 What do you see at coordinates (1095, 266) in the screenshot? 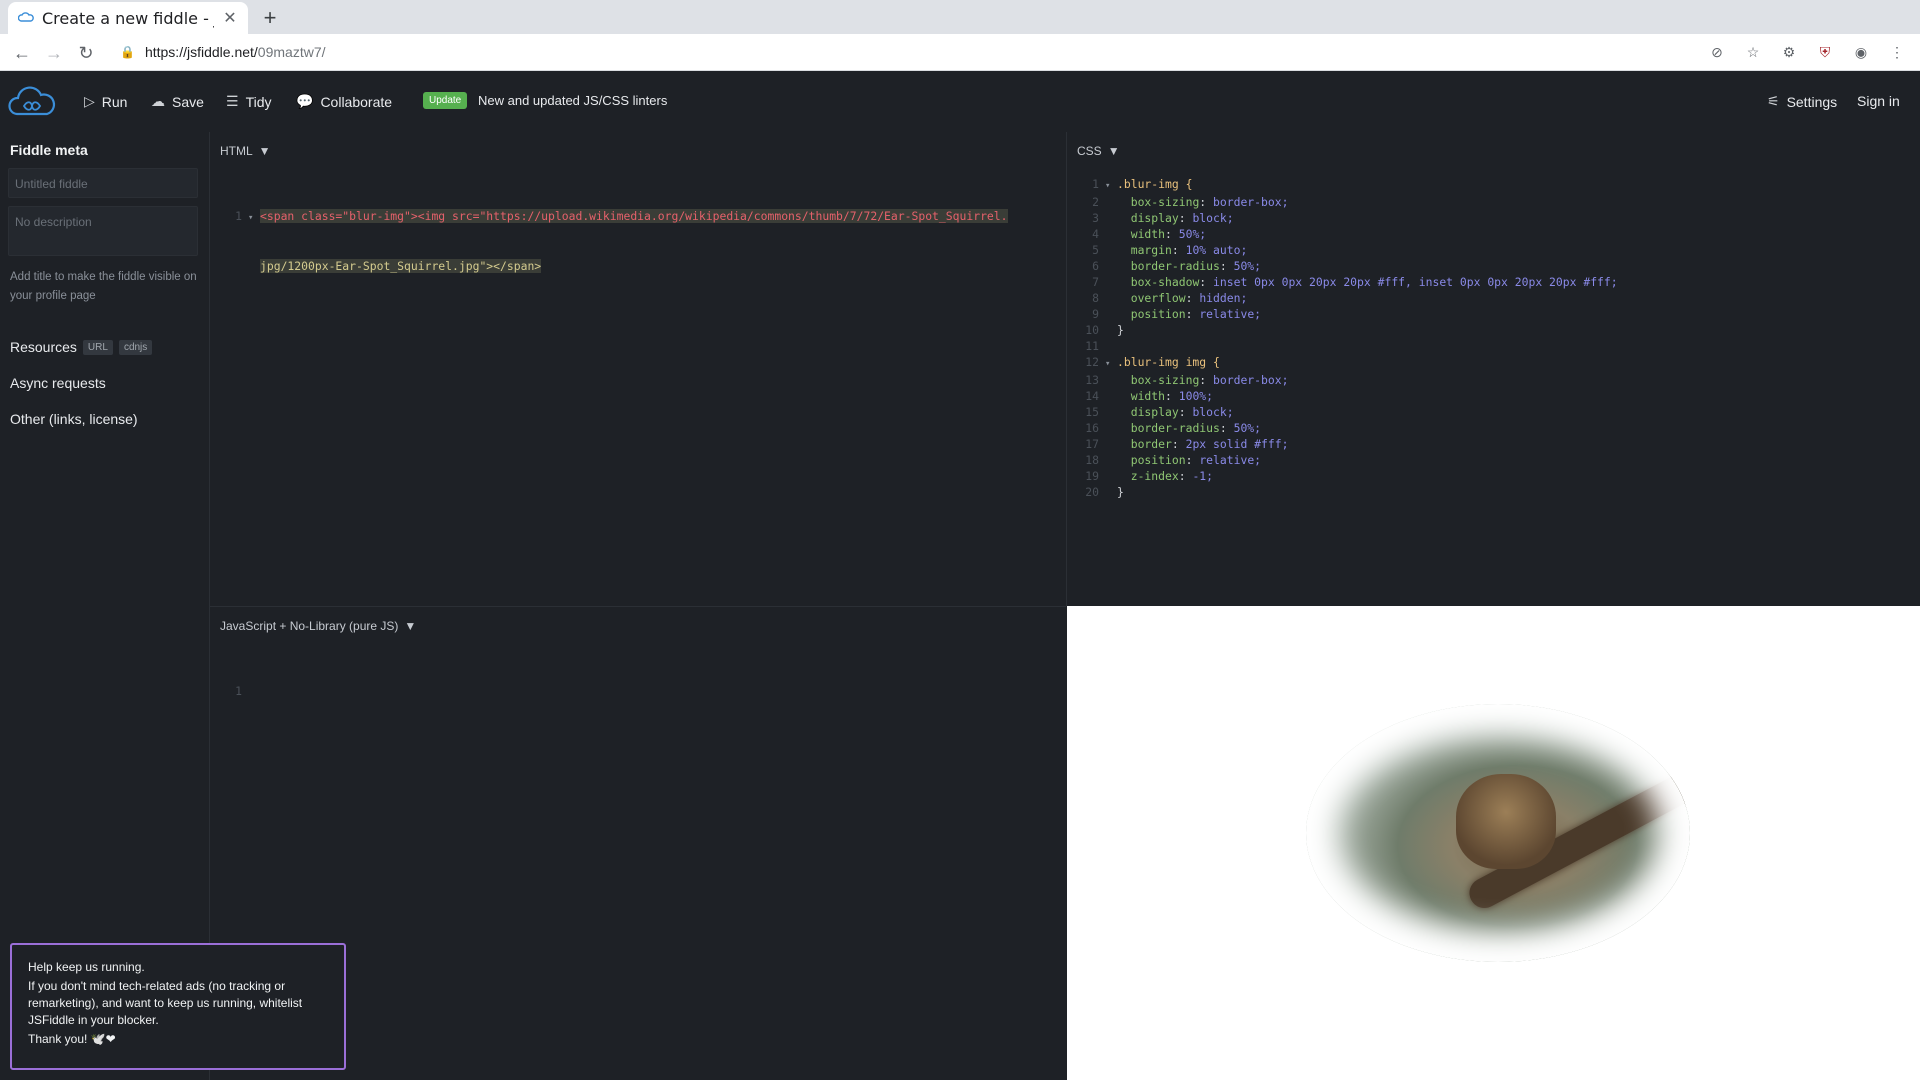
I see `line-number: 6` at bounding box center [1095, 266].